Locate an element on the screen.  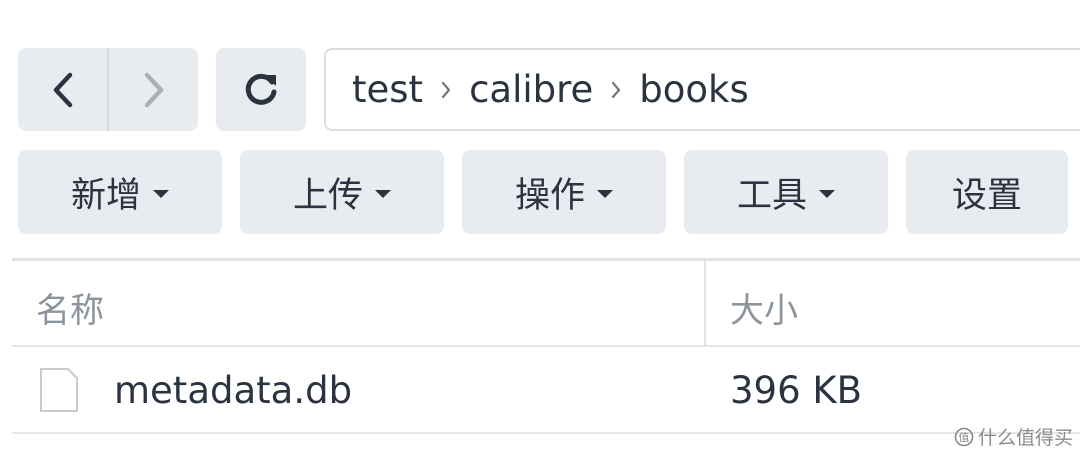
action-button: 操作 is located at coordinates (564, 192).